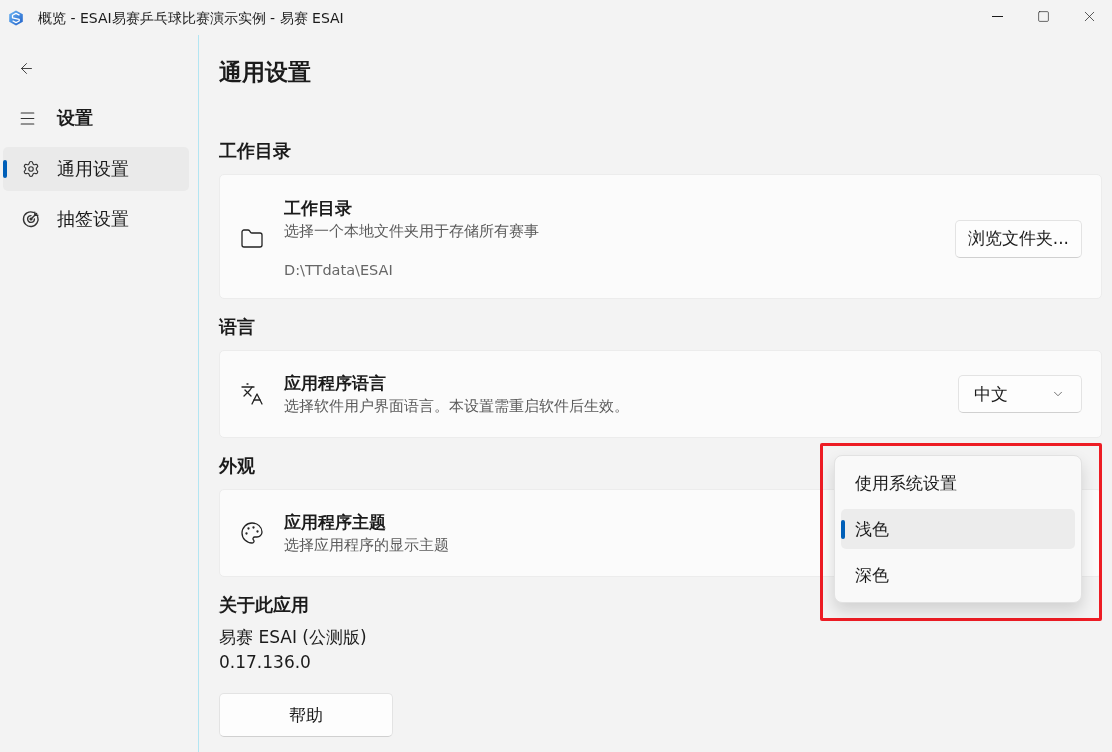 This screenshot has height=752, width=1112. Describe the element at coordinates (958, 483) in the screenshot. I see `menu-option: 使用系统设置` at that location.